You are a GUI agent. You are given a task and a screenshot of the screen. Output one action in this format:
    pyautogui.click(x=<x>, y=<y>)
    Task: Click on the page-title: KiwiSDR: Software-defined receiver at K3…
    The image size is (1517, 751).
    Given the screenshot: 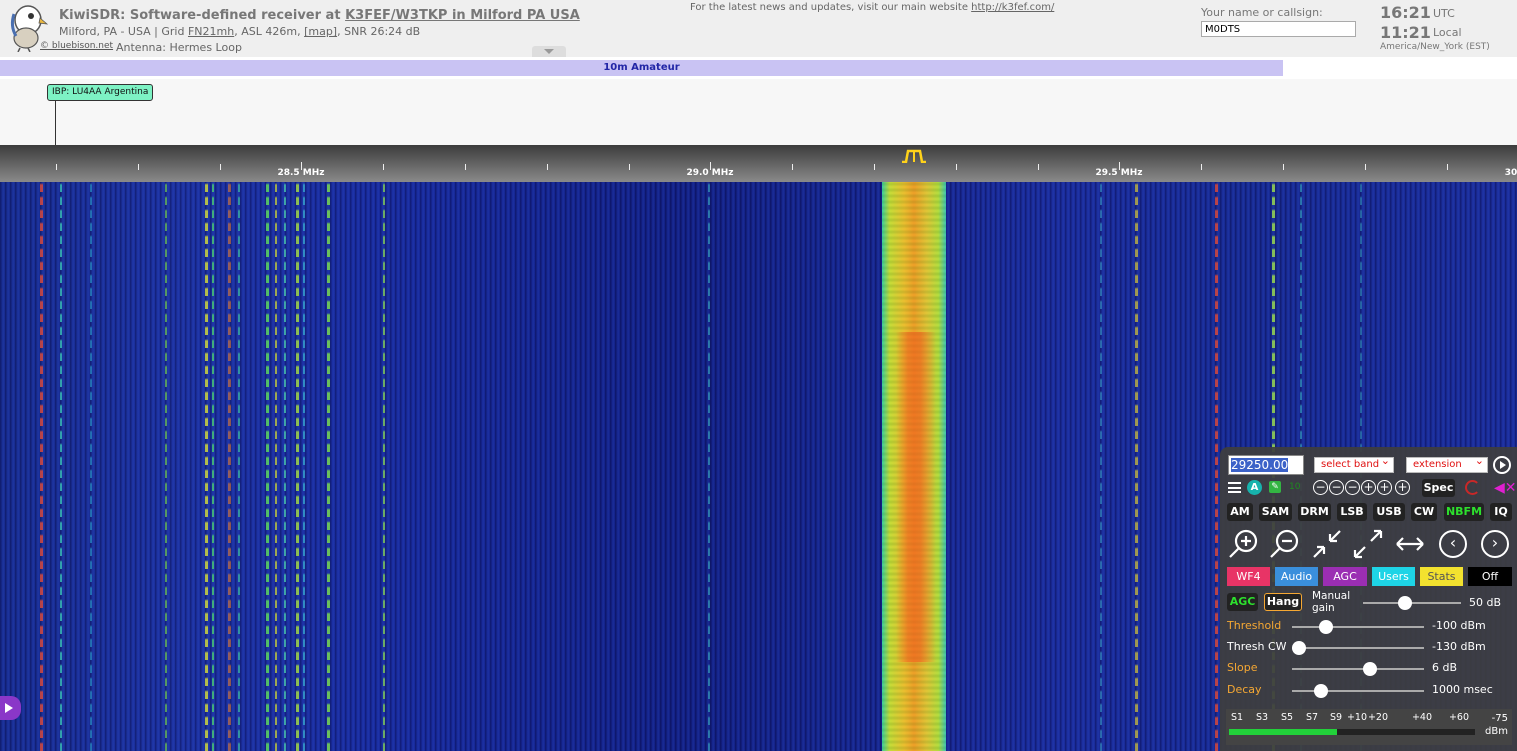 What is the action you would take?
    pyautogui.click(x=319, y=15)
    